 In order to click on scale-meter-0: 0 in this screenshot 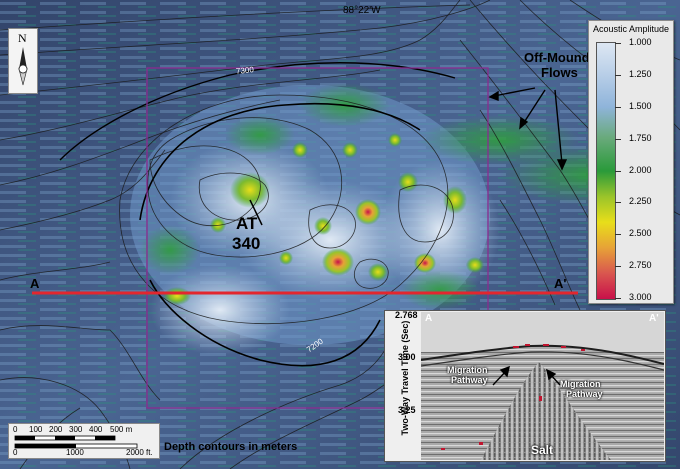, I will do `click(15, 429)`.